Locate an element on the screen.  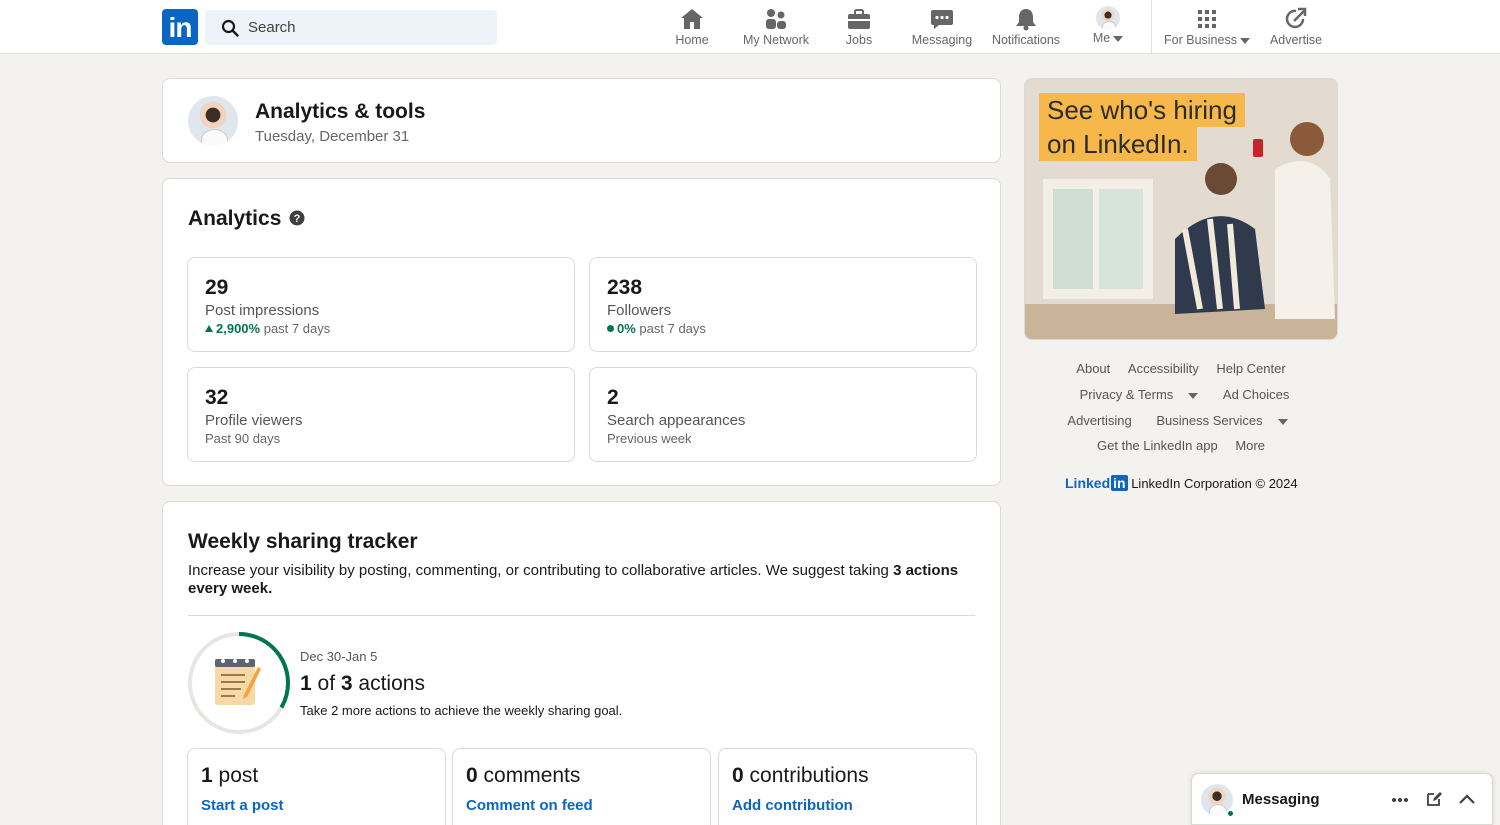
tracker-of: of is located at coordinates (326, 683).